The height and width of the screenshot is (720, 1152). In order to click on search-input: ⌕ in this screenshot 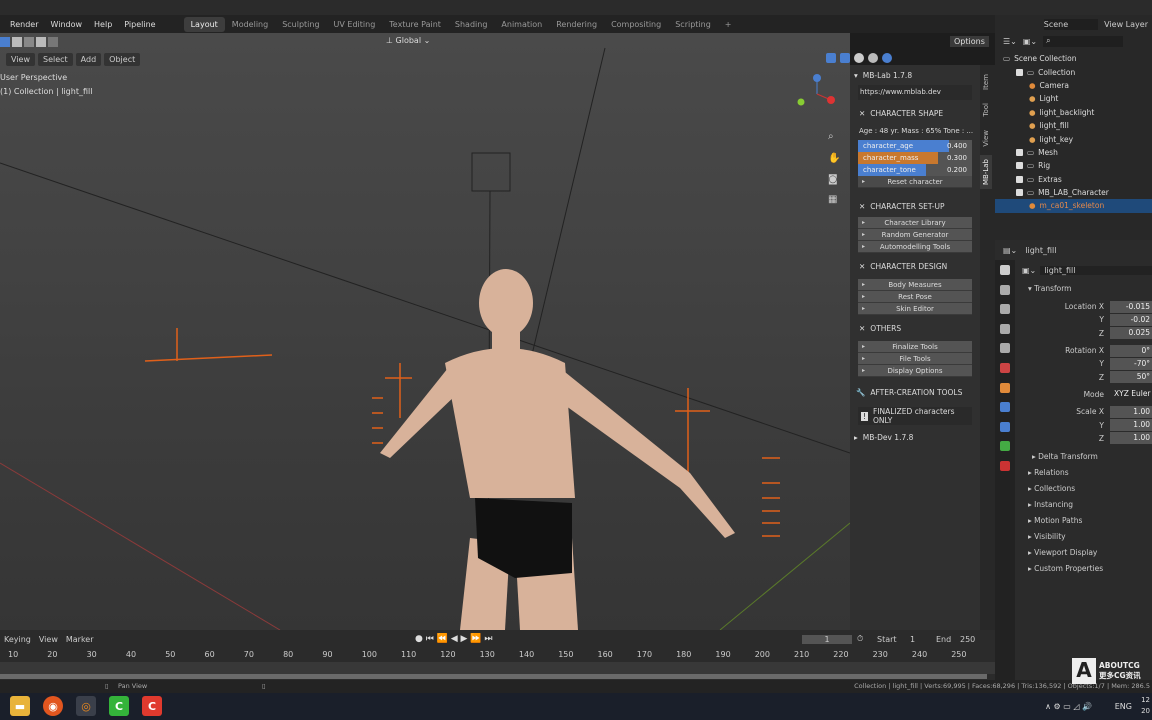, I will do `click(1083, 41)`.